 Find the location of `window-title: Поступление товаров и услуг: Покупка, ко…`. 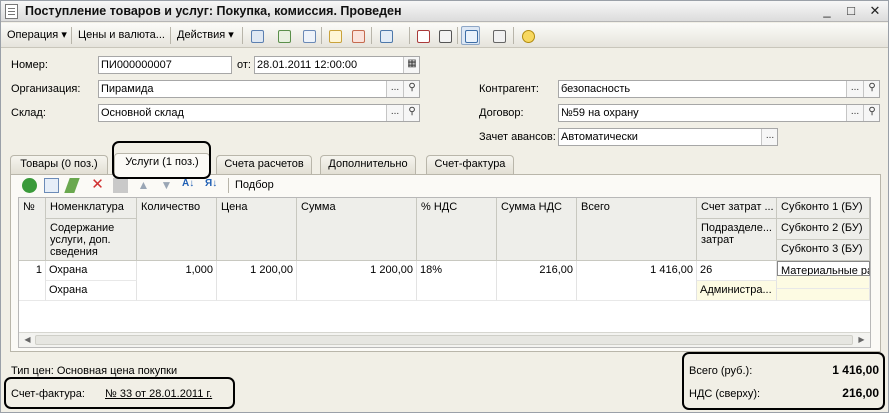

window-title: Поступление товаров и услуг: Покупка, ко… is located at coordinates (213, 11).